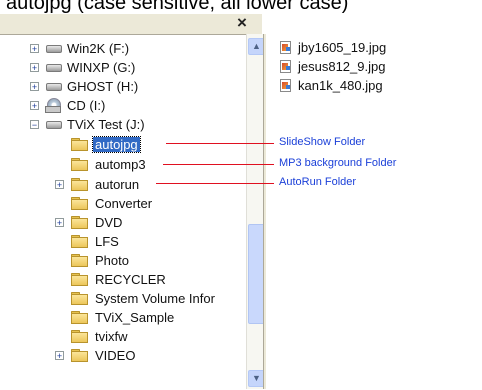 The height and width of the screenshot is (390, 482). I want to click on tree-item-tvix-test: − TViX Test (J:), so click(88, 124).